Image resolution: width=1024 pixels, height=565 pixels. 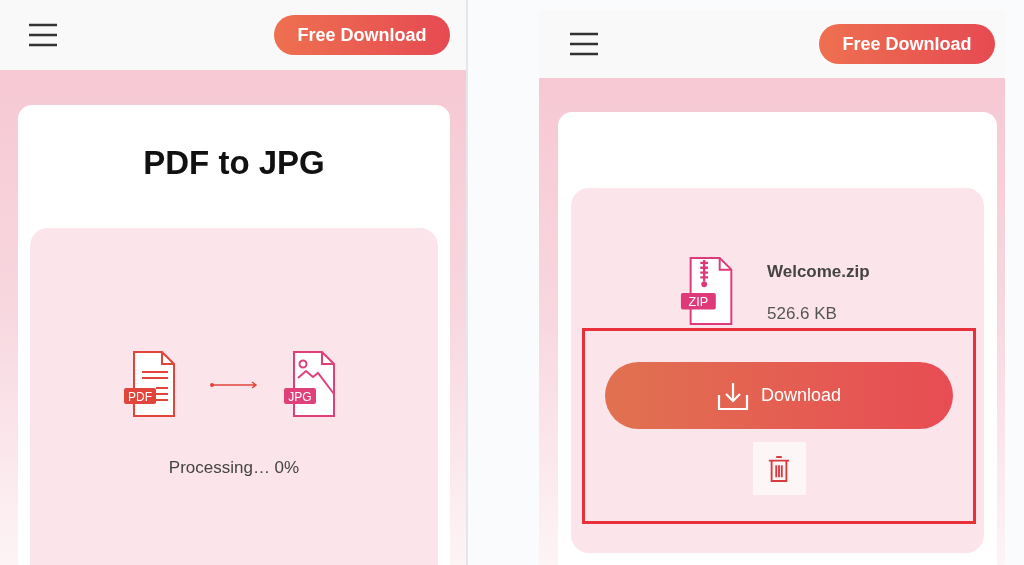 I want to click on delete-button, so click(x=779, y=468).